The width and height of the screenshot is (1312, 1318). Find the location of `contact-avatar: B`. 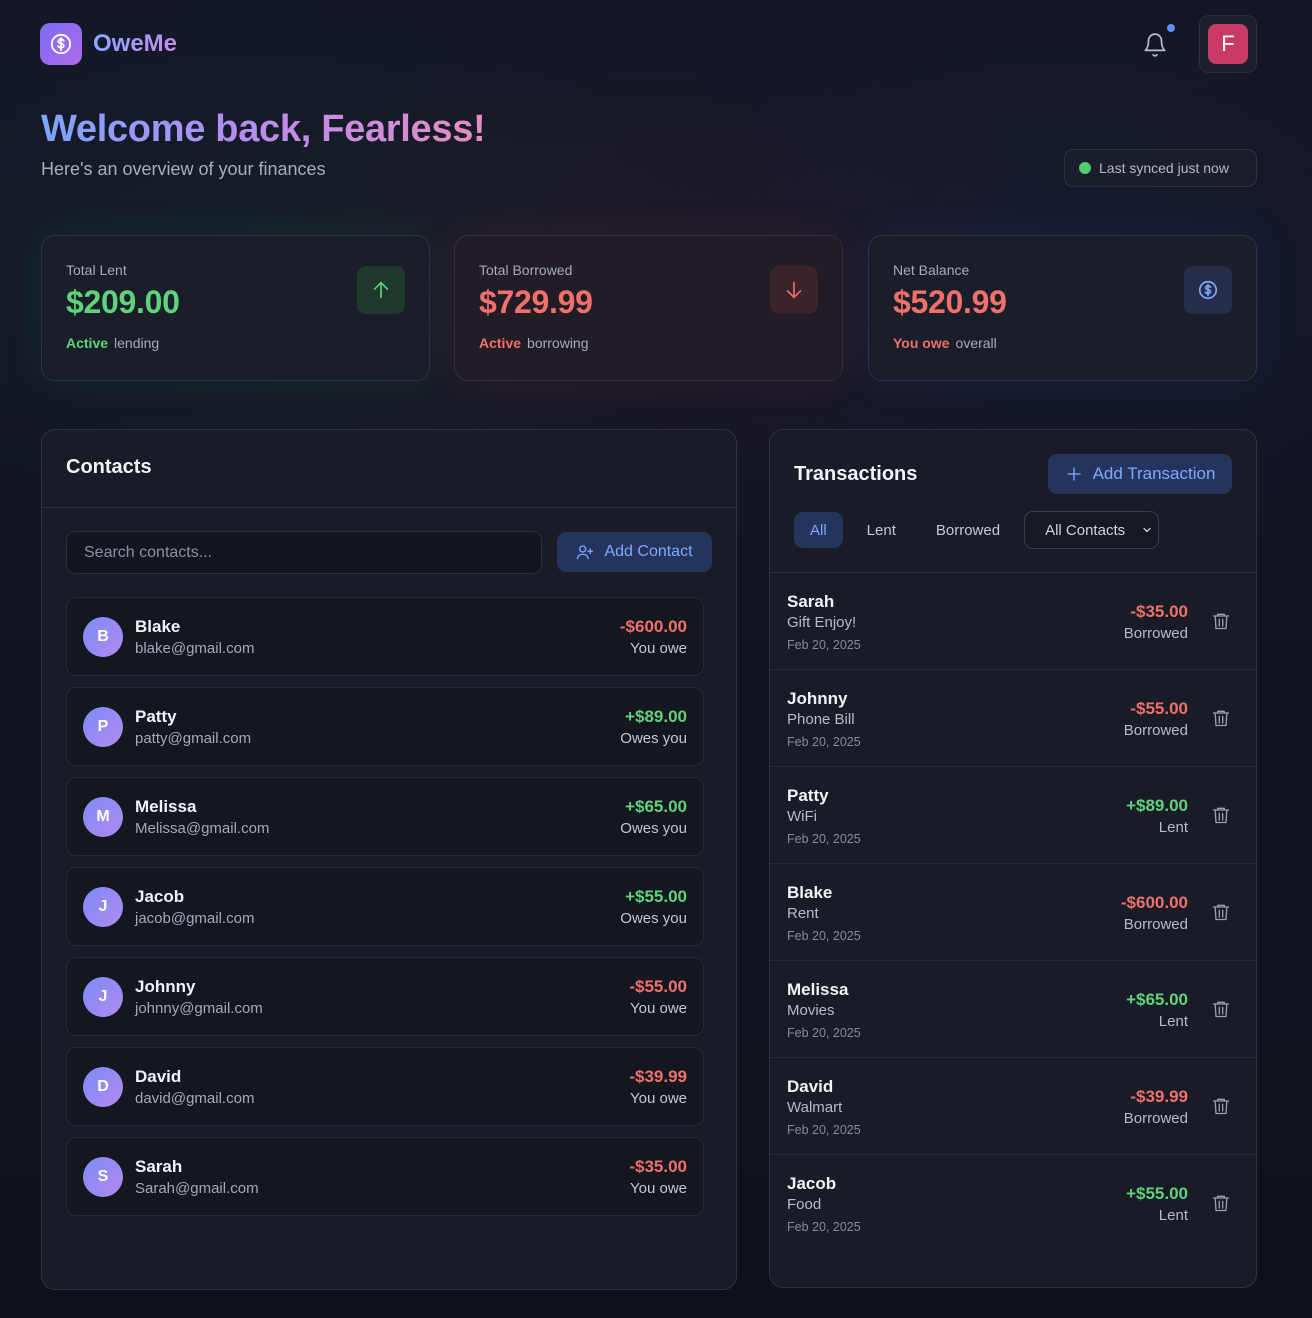

contact-avatar: B is located at coordinates (103, 637).